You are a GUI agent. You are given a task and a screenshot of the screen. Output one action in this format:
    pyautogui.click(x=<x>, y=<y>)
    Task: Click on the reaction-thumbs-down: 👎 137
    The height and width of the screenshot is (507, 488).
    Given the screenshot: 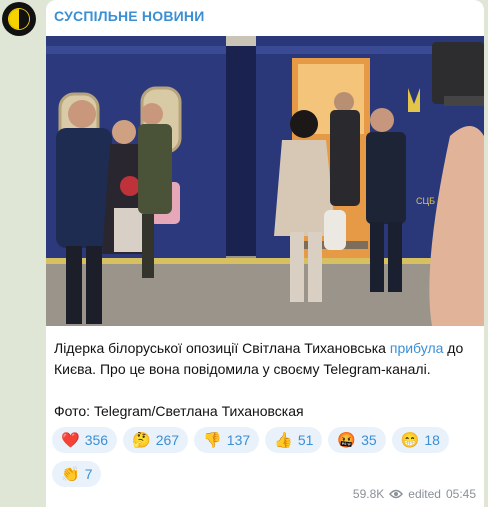 What is the action you would take?
    pyautogui.click(x=227, y=440)
    